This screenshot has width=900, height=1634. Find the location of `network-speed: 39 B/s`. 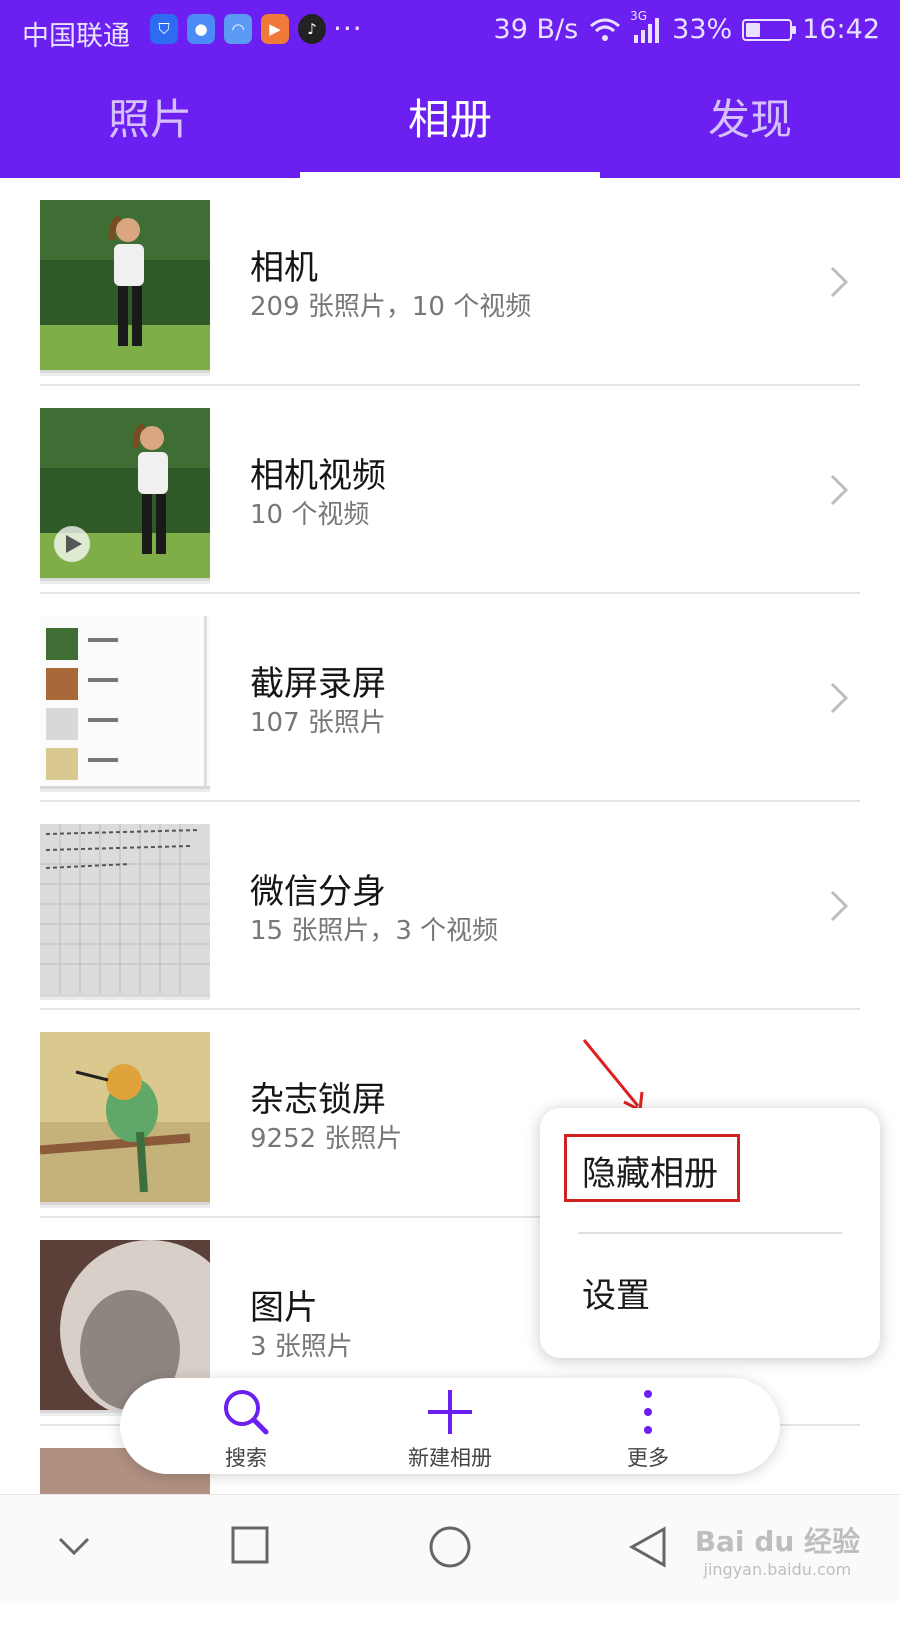

network-speed: 39 B/s is located at coordinates (536, 29).